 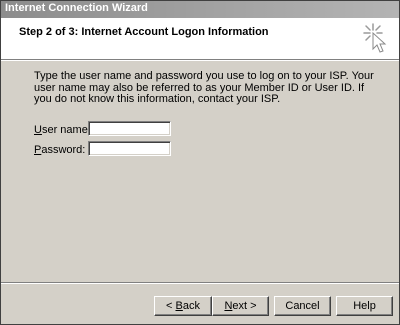 What do you see at coordinates (375, 38) in the screenshot?
I see `wizard-wand-icon` at bounding box center [375, 38].